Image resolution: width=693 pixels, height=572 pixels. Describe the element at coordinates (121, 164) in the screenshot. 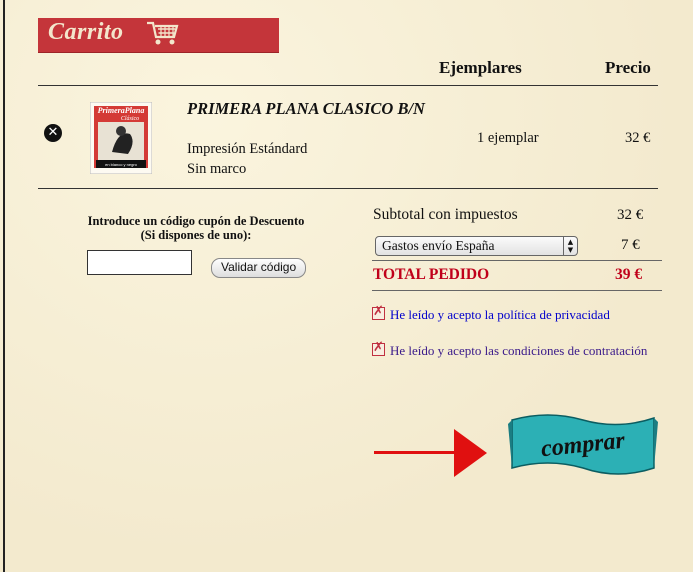

I see `thumbnail-caption: en blanco y negro` at that location.